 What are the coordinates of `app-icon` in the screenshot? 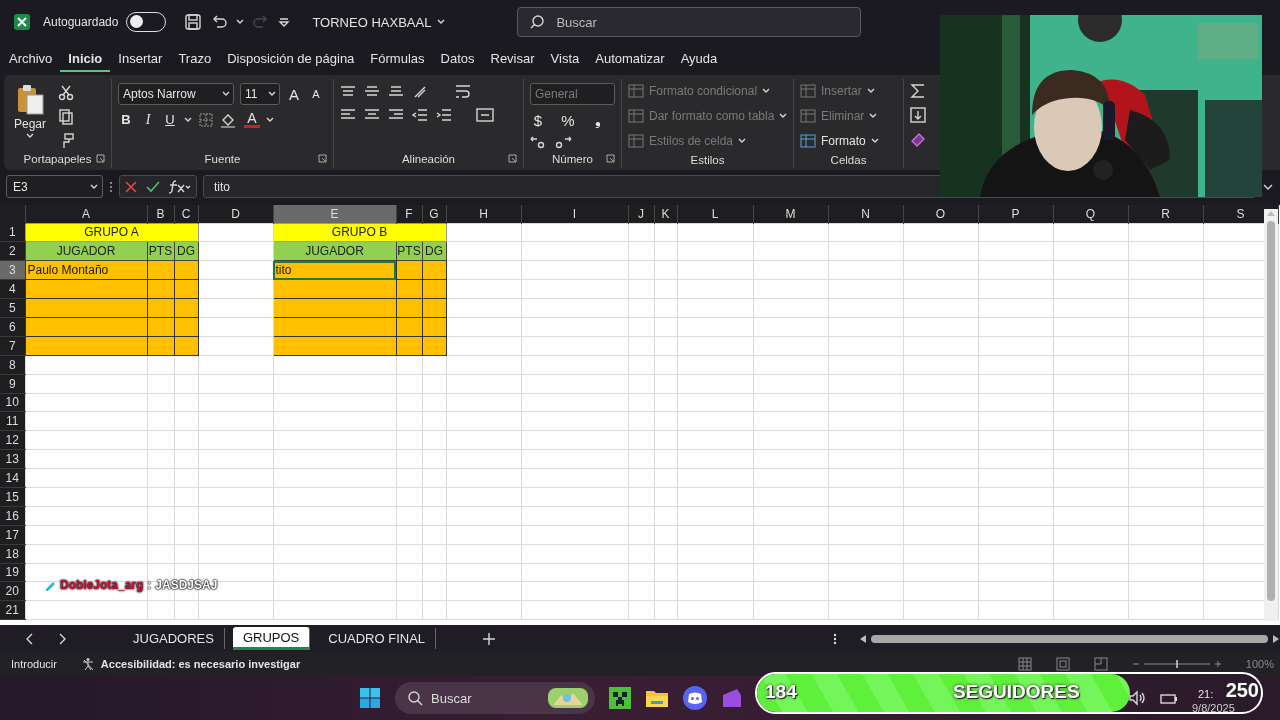 It's located at (732, 698).